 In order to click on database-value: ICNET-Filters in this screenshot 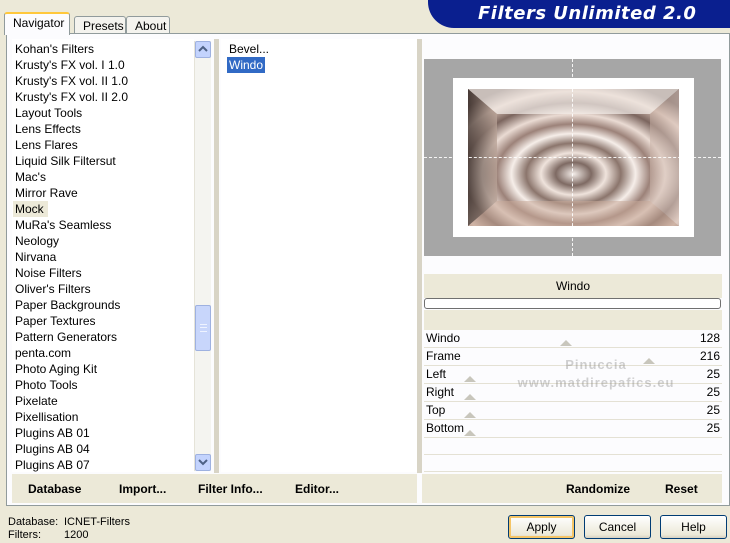, I will do `click(97, 522)`.